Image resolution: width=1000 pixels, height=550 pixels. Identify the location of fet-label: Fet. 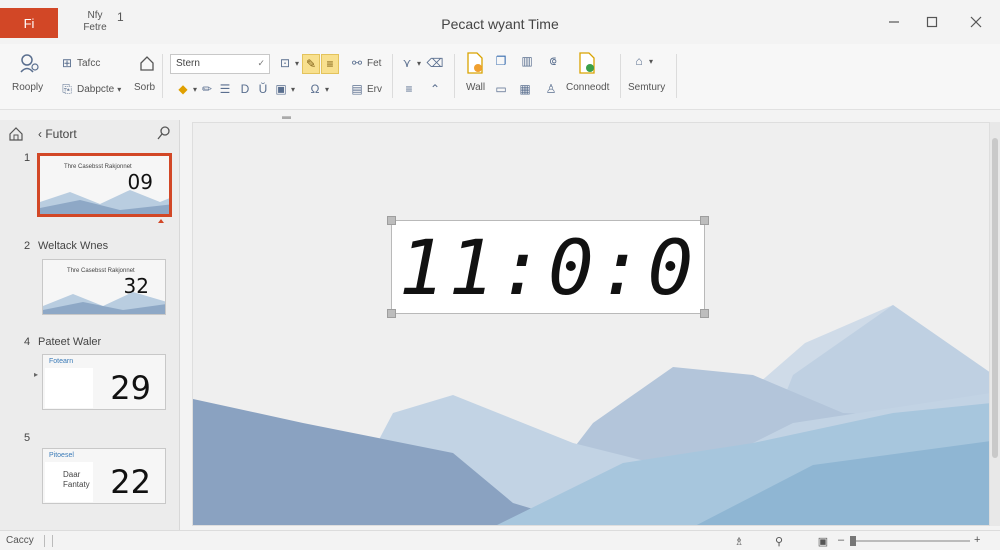
(374, 63).